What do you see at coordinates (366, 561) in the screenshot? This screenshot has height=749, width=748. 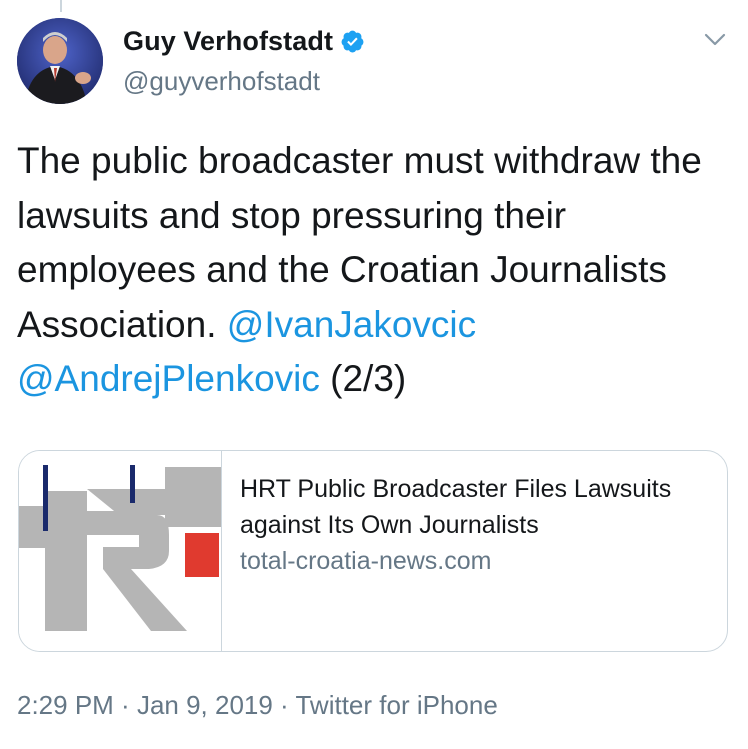 I see `card-domain: total-croatia-news.com` at bounding box center [366, 561].